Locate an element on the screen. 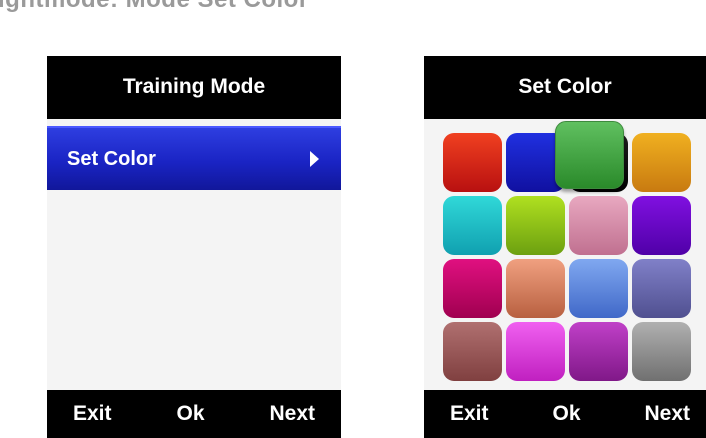 The width and height of the screenshot is (706, 438). color-swatch-rosewood is located at coordinates (472, 351).